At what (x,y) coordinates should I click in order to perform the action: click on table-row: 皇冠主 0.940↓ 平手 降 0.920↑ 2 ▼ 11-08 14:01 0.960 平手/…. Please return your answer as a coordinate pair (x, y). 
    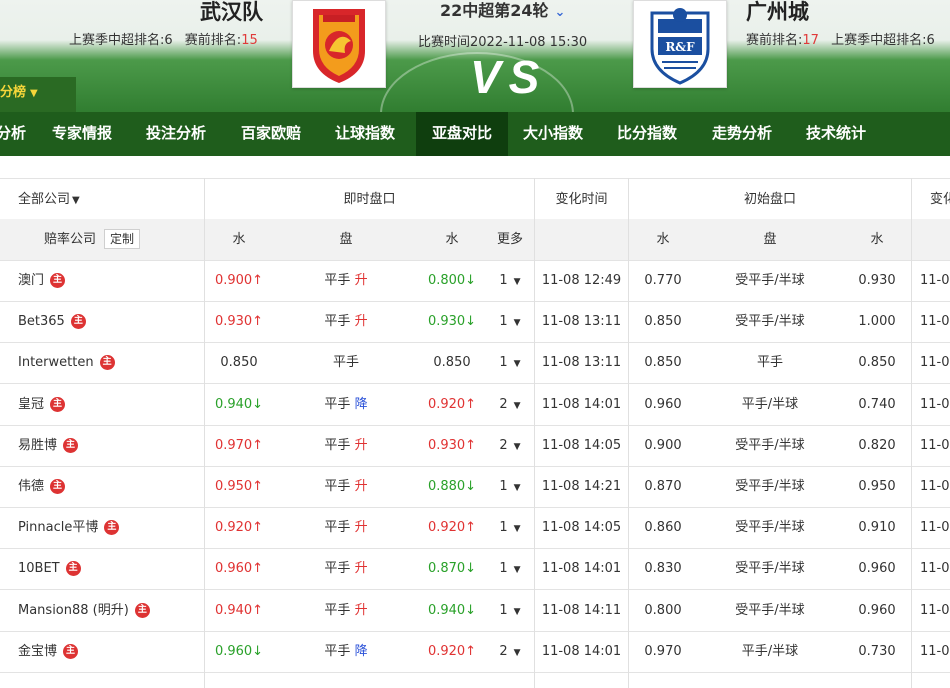
    Looking at the image, I should click on (475, 405).